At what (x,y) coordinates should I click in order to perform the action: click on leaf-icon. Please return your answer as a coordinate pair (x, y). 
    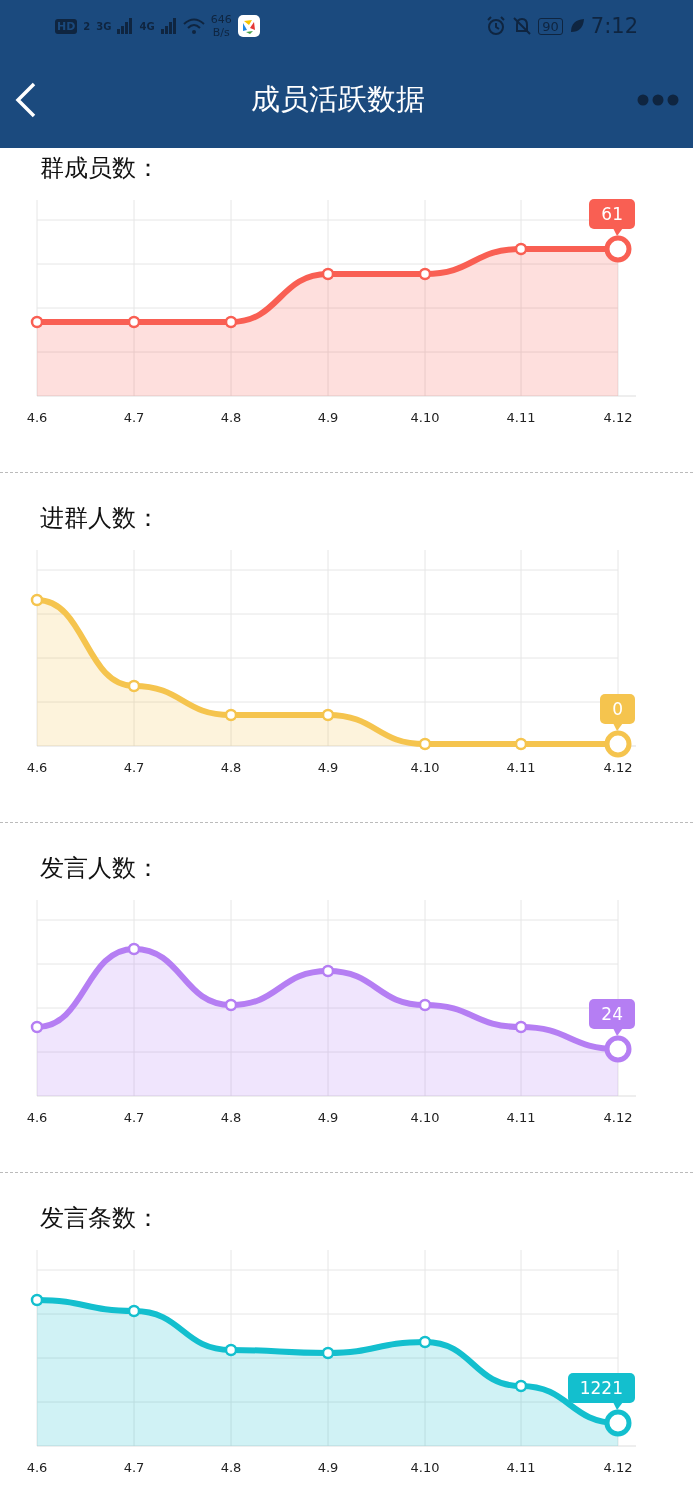
    Looking at the image, I should click on (576, 26).